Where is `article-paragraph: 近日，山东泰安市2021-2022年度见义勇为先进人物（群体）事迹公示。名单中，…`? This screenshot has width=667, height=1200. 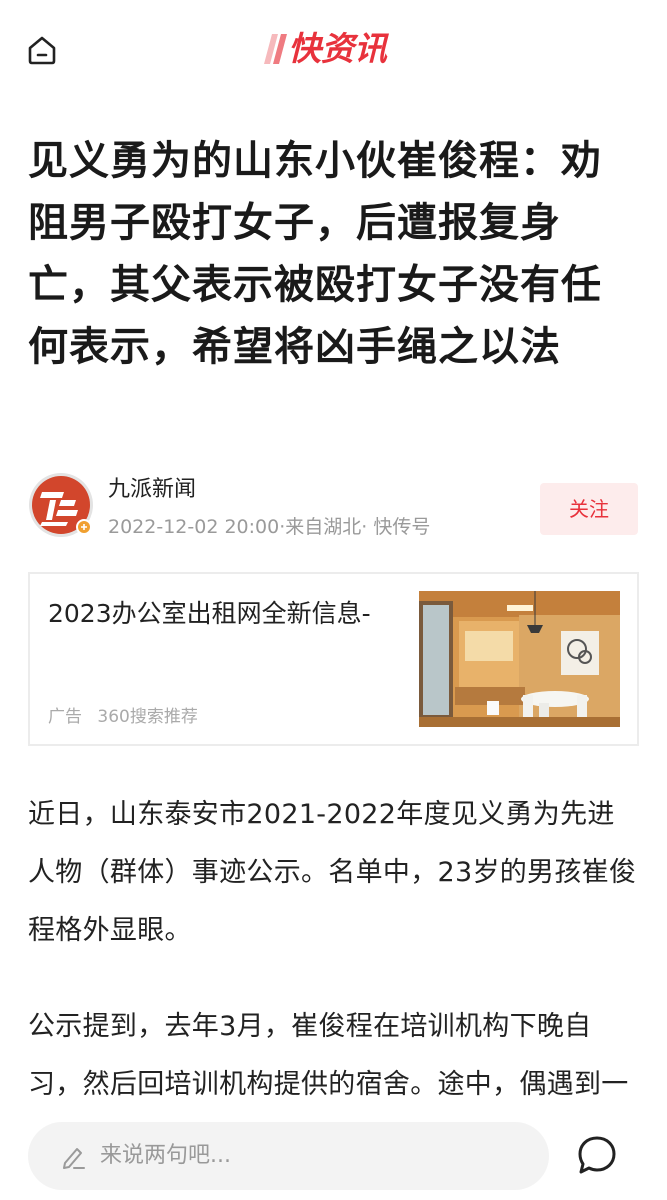
article-paragraph: 近日，山东泰安市2021-2022年度见义勇为先进人物（群体）事迹公示。名单中，… is located at coordinates (332, 872).